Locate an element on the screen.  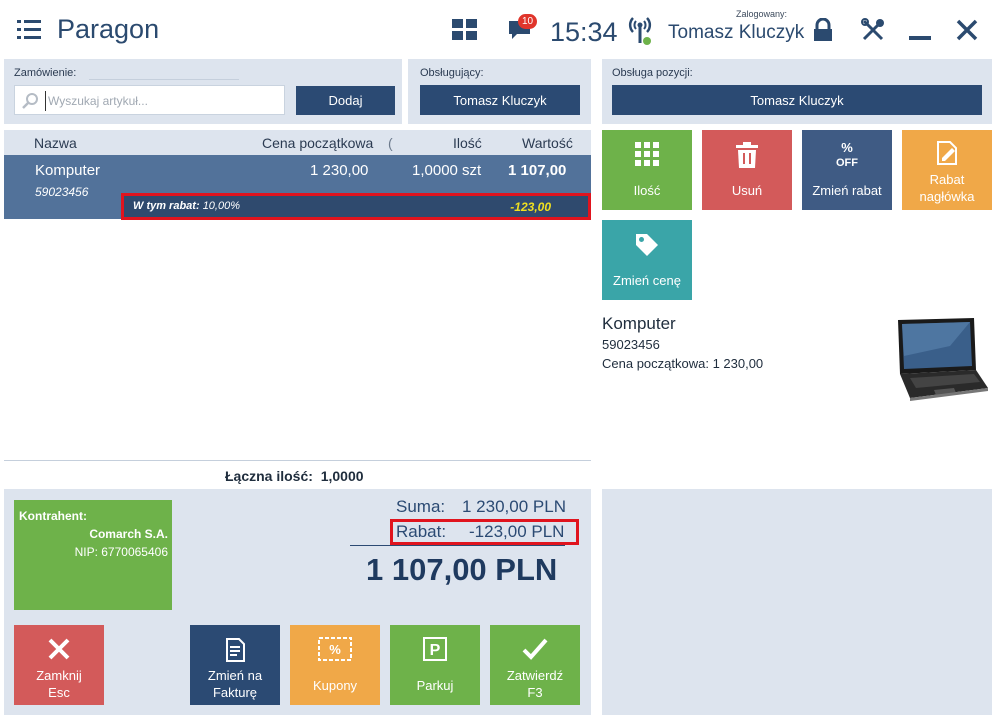
trash-icon is located at coordinates (747, 155).